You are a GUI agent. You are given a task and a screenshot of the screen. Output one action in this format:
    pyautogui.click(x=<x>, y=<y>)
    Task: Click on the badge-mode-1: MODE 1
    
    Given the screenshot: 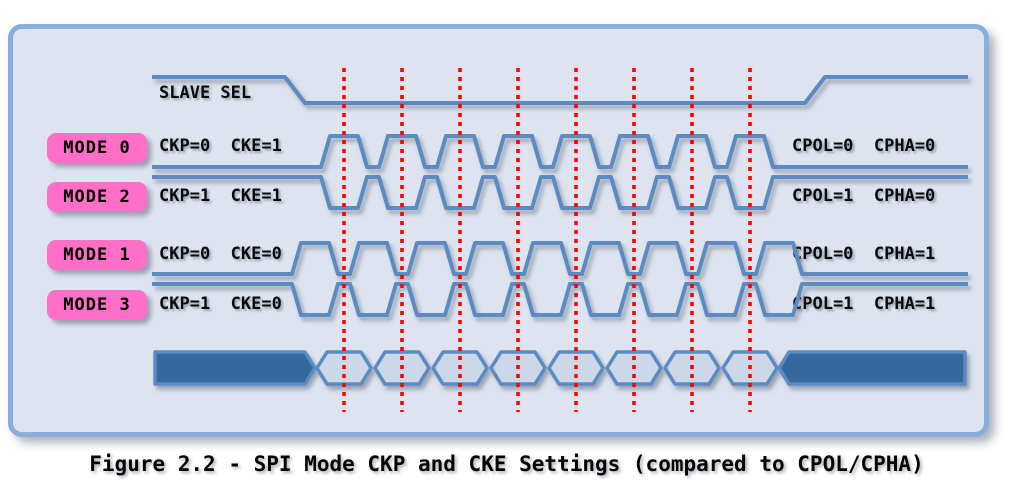 What is the action you would take?
    pyautogui.click(x=97, y=255)
    